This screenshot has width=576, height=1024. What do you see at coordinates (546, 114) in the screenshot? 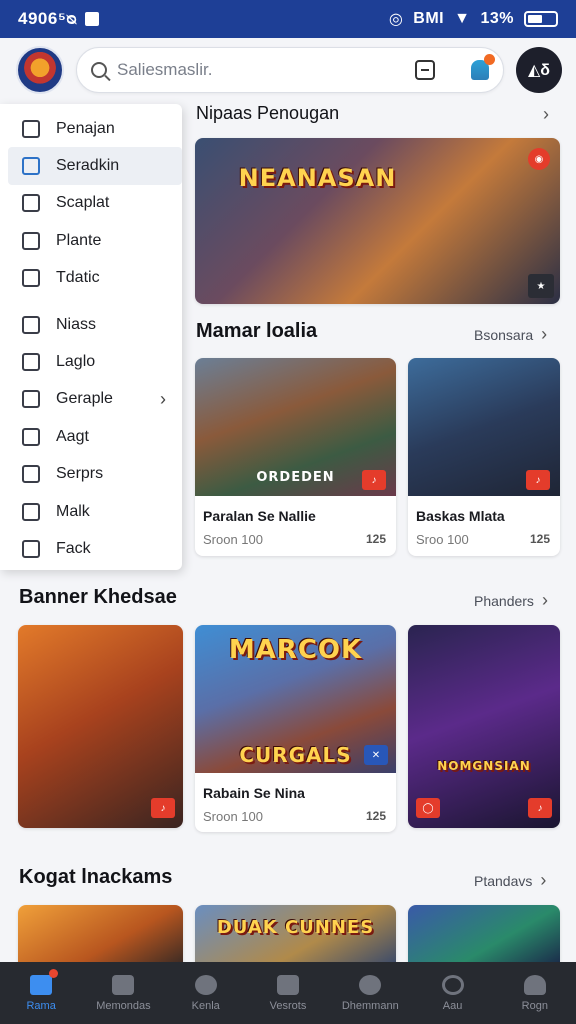
I see `featured-more-icon: ›` at bounding box center [546, 114].